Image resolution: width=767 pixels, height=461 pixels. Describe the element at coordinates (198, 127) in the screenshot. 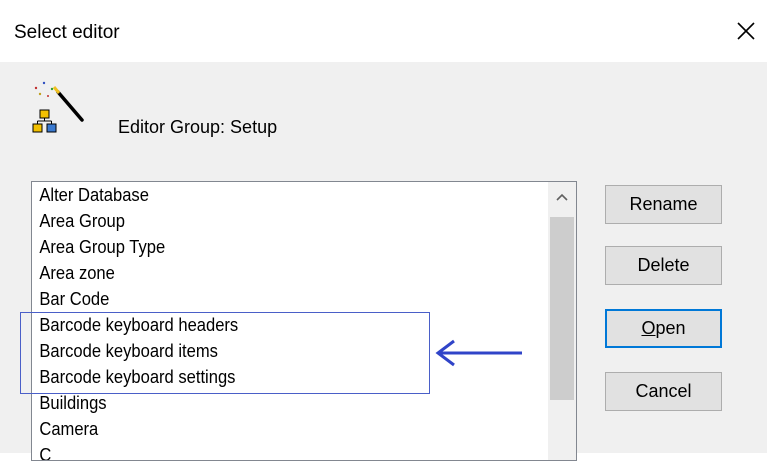

I see `editor-group-label: Editor Group: Setup` at that location.